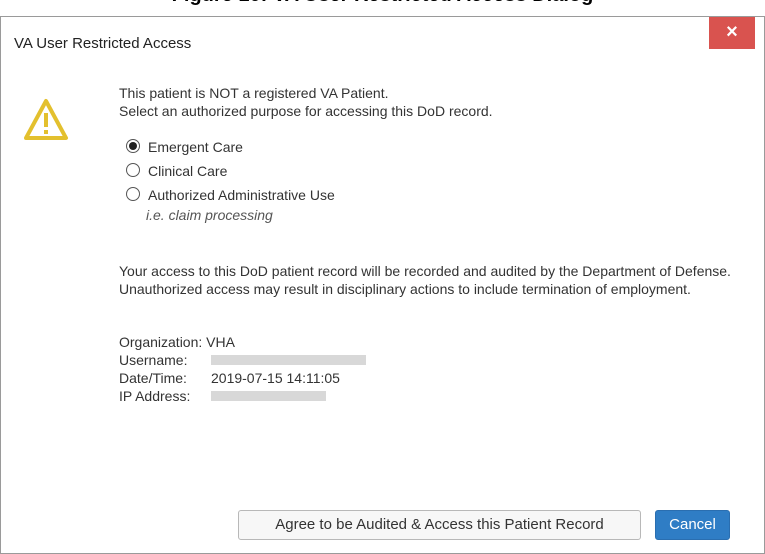  I want to click on close-button: ×, so click(732, 33).